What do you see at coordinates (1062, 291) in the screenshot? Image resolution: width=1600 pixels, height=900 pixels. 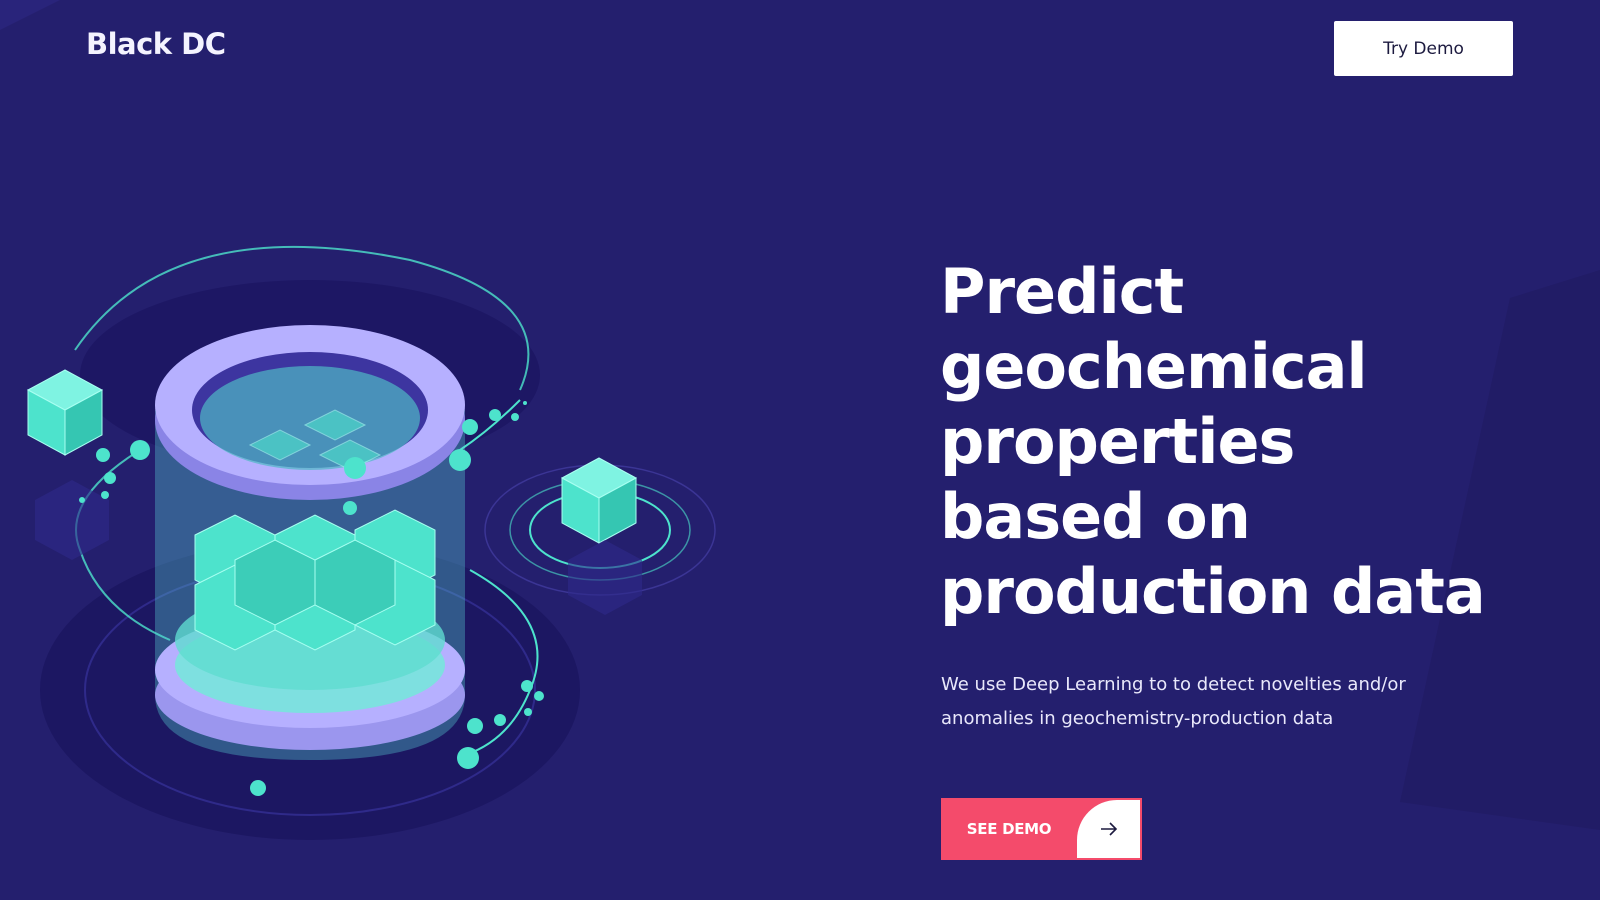 I see `hero-title-line: Predict` at bounding box center [1062, 291].